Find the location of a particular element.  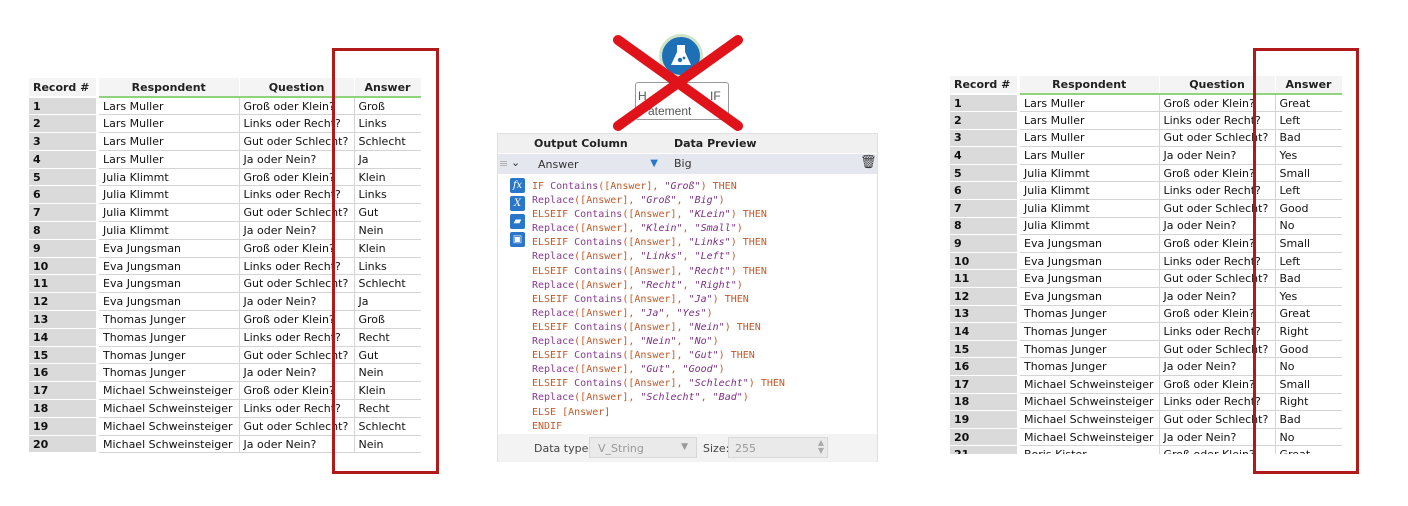

table-row: 16 Thomas Junger Ja oder Nein? No is located at coordinates (1146, 366).